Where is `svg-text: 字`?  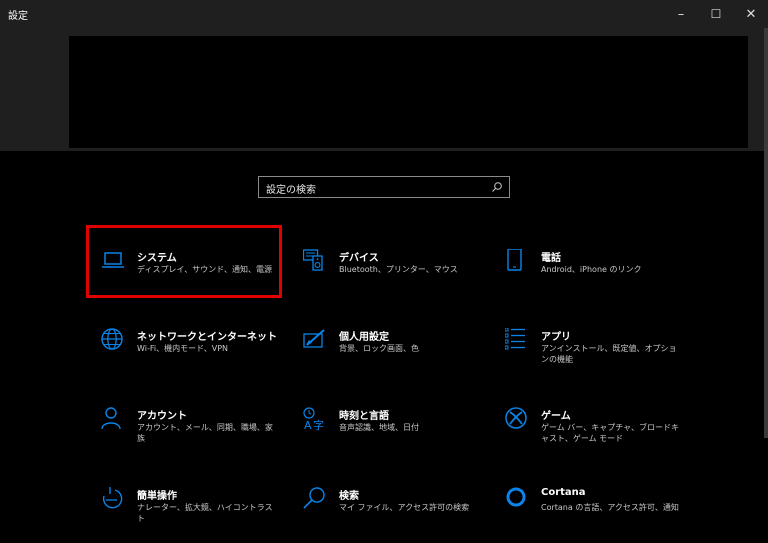 svg-text: 字 is located at coordinates (318, 425).